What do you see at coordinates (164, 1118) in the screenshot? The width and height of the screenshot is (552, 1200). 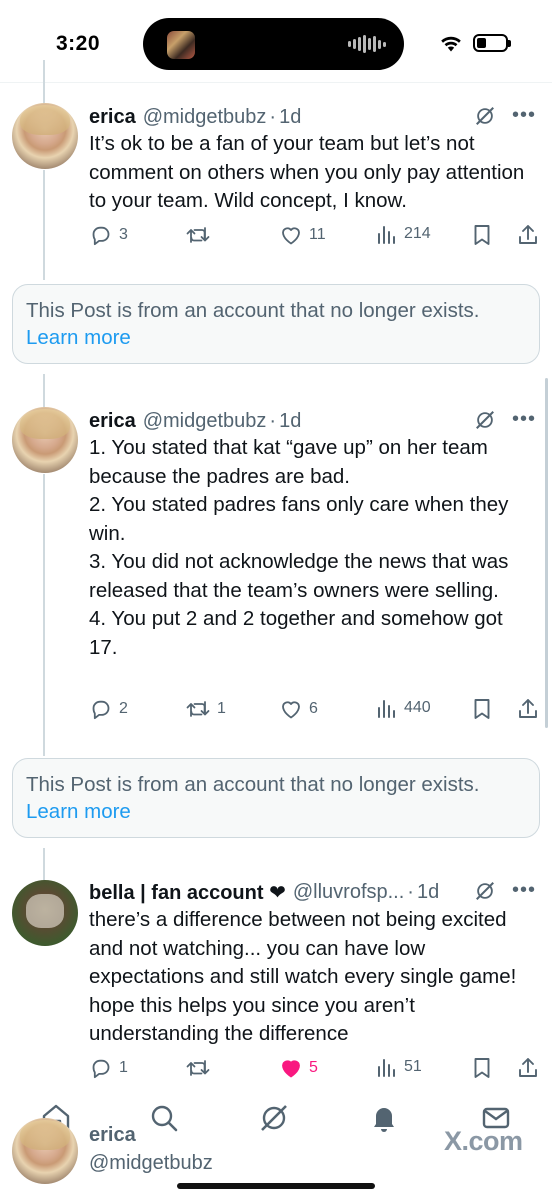 I see `search-icon` at bounding box center [164, 1118].